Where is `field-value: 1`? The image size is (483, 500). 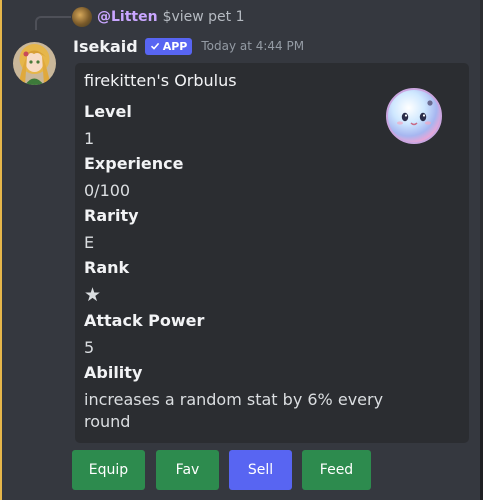 field-value: 1 is located at coordinates (89, 138).